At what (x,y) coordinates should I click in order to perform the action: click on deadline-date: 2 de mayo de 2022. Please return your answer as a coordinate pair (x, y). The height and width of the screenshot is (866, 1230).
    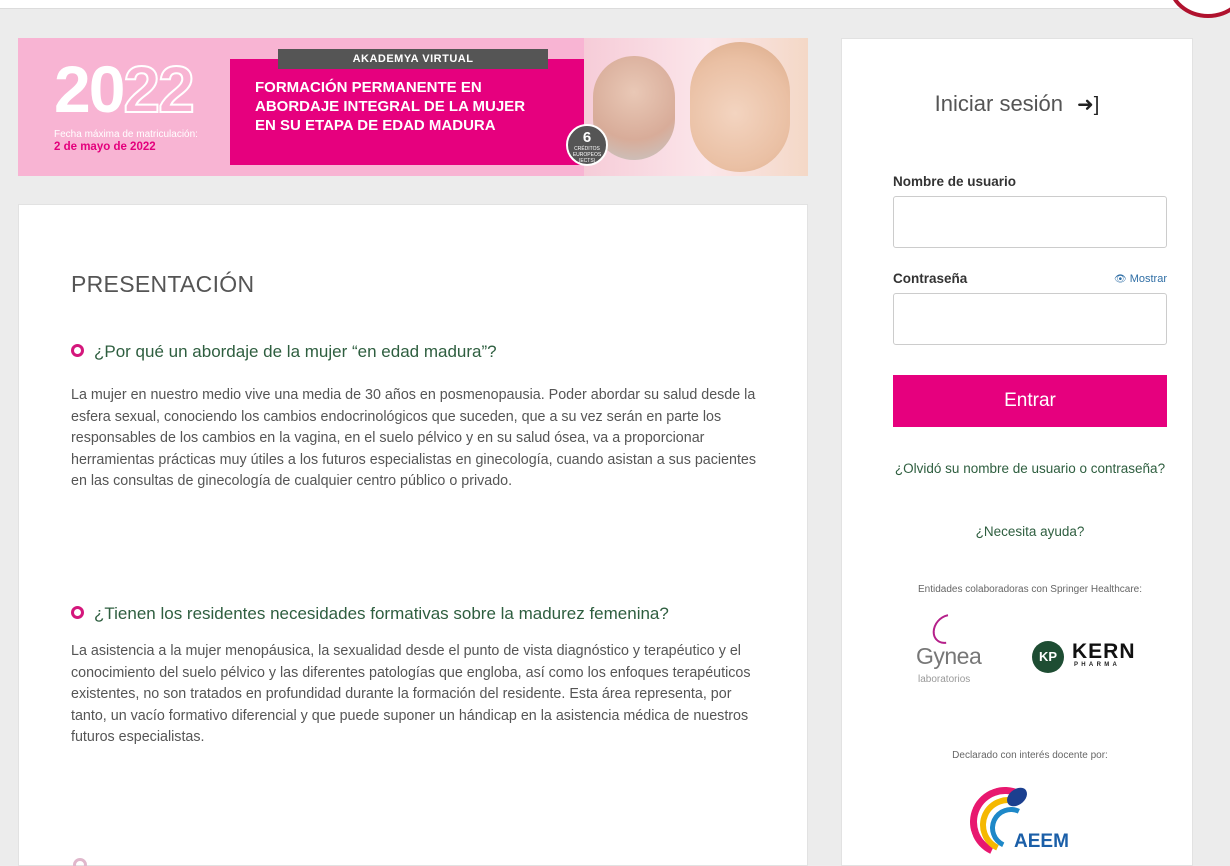
    Looking at the image, I should click on (105, 147).